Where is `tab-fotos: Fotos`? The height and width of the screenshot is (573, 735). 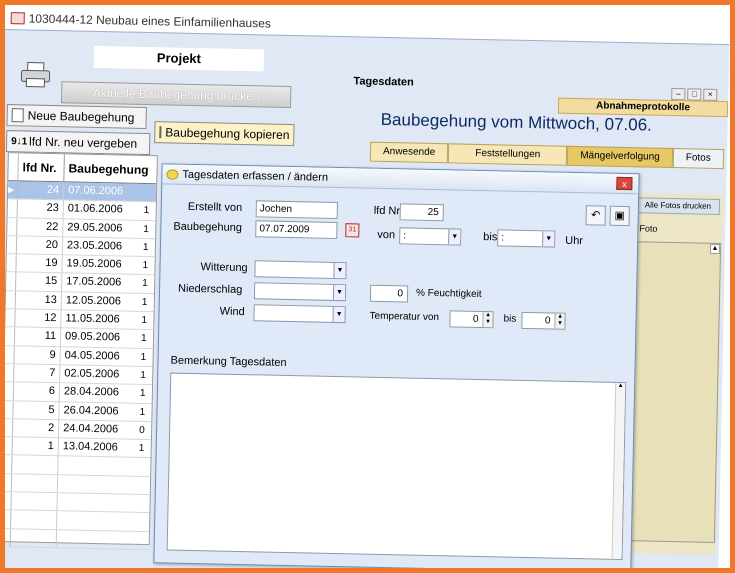 tab-fotos: Fotos is located at coordinates (698, 159).